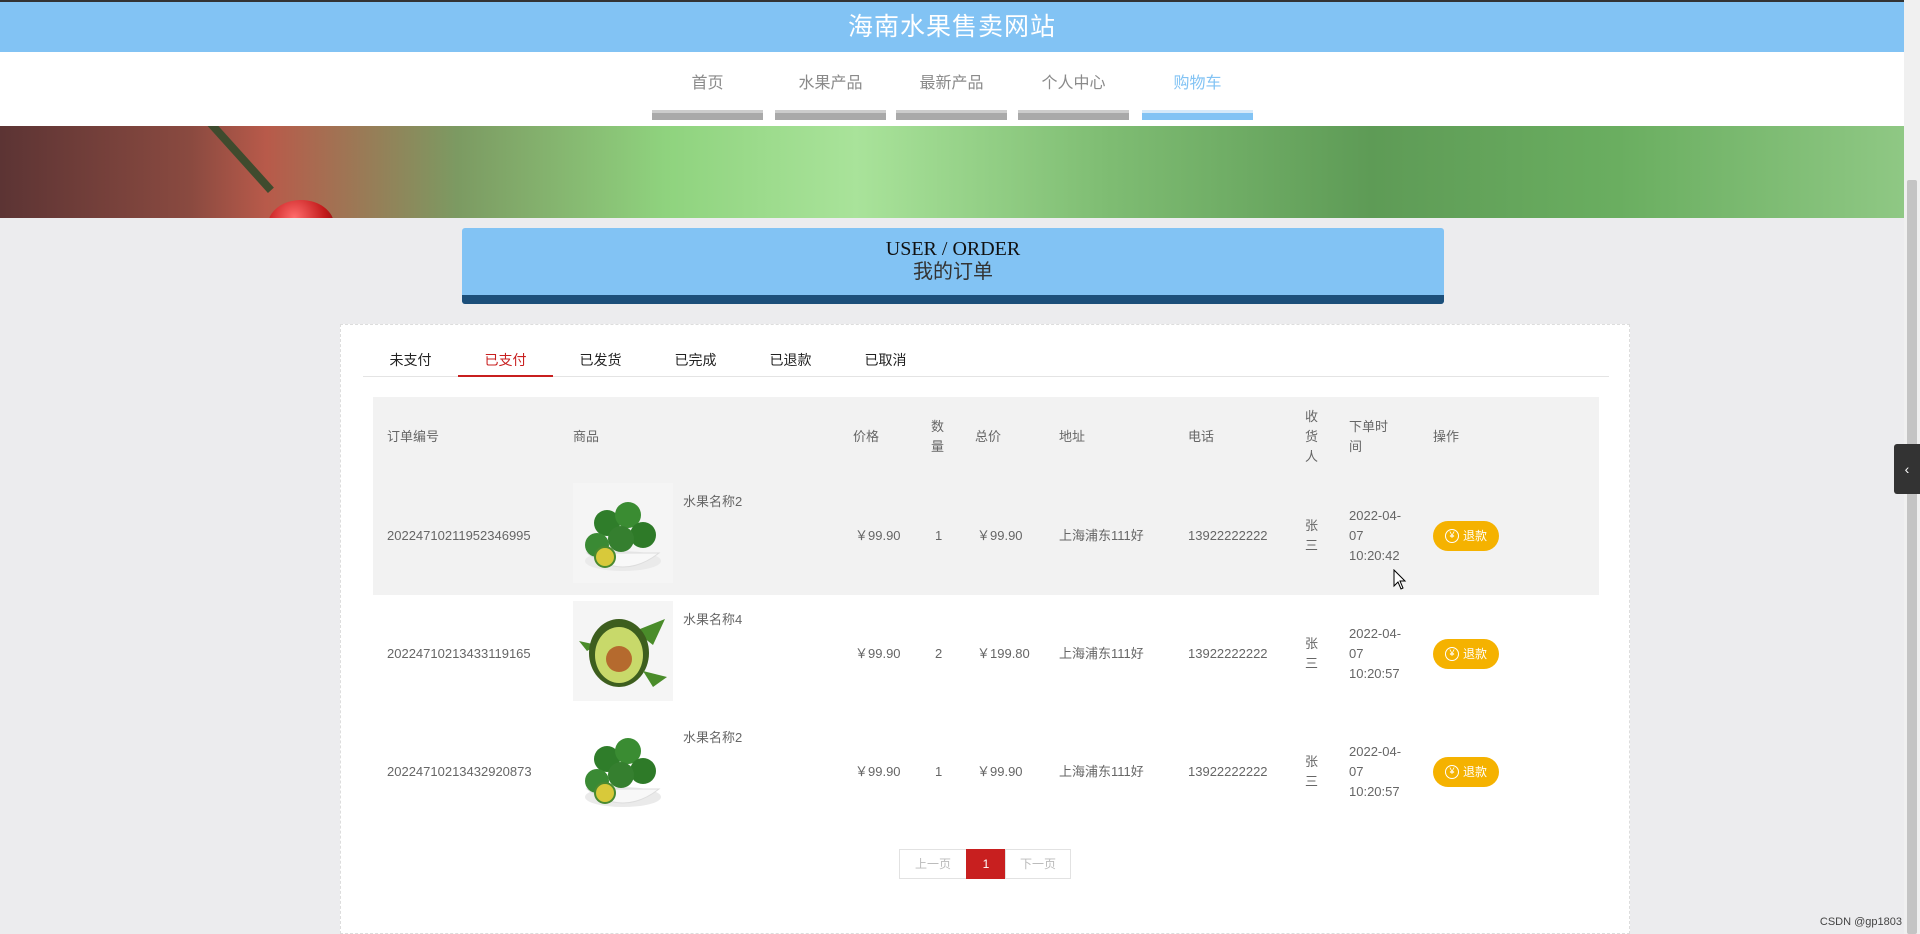  I want to click on pagination: 上一页 1 下一页, so click(985, 864).